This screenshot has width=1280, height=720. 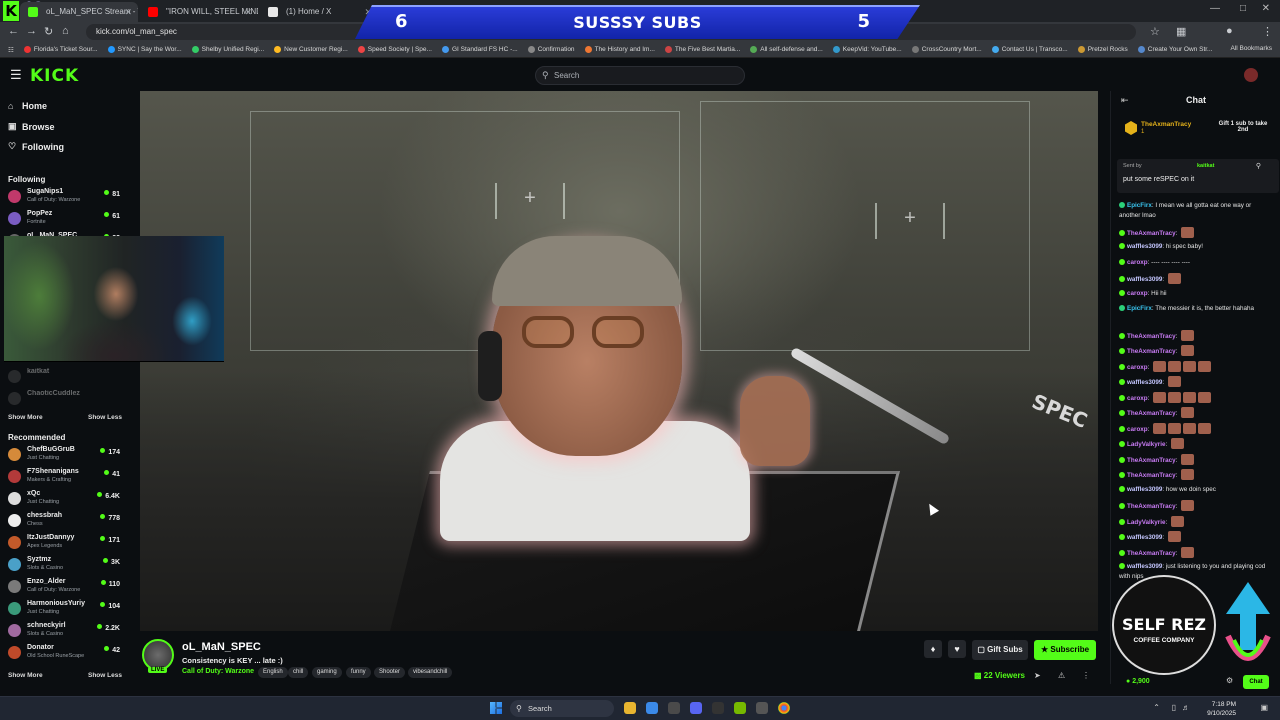 What do you see at coordinates (218, 671) in the screenshot?
I see `stream-category: Call of Duty: Warzone` at bounding box center [218, 671].